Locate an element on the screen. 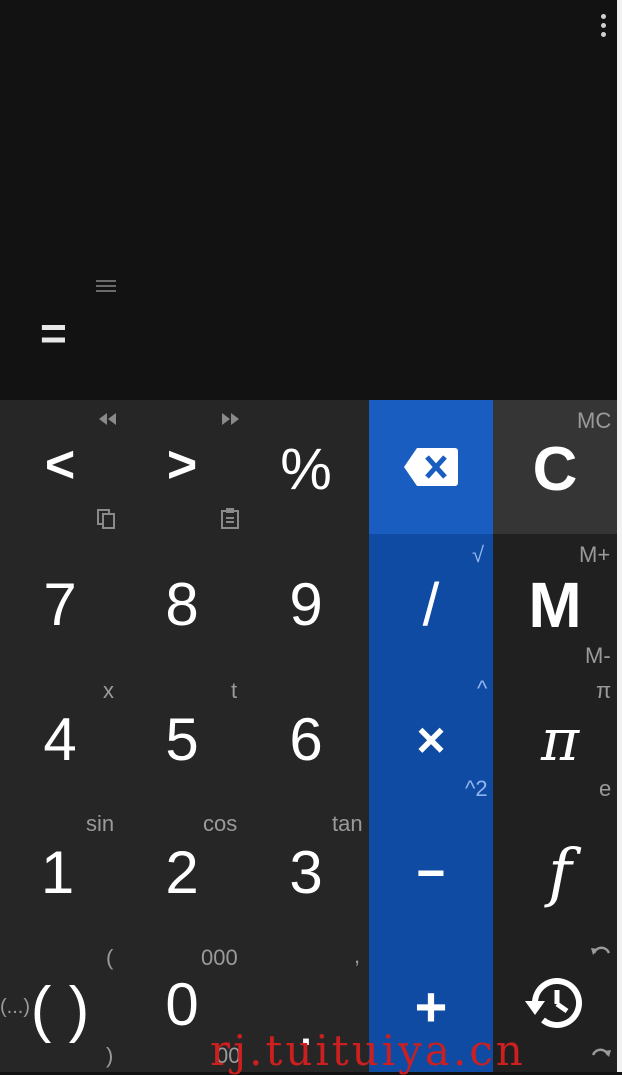 This screenshot has height=1075, width=622. square-hint: ^2 is located at coordinates (476, 788).